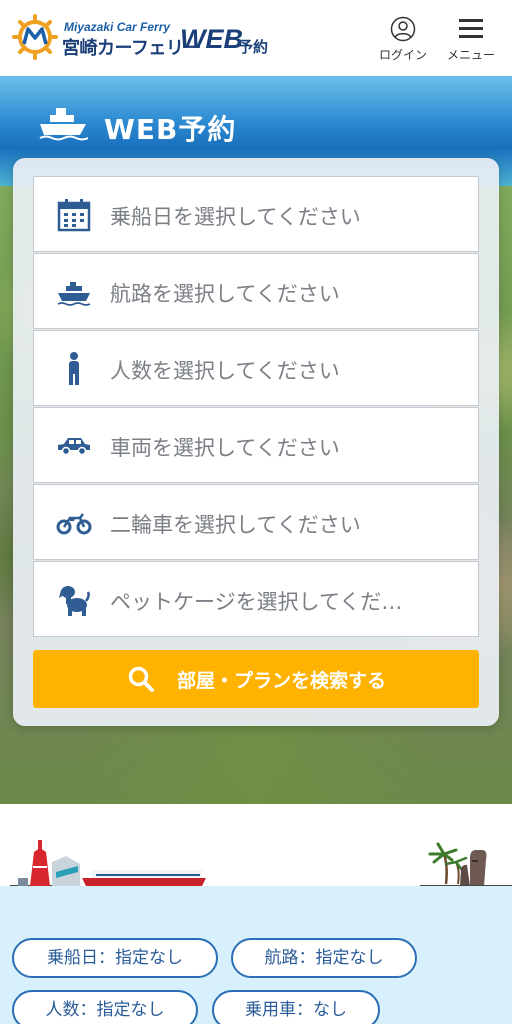 This screenshot has height=1024, width=512. Describe the element at coordinates (74, 294) in the screenshot. I see `ship-icon` at that location.